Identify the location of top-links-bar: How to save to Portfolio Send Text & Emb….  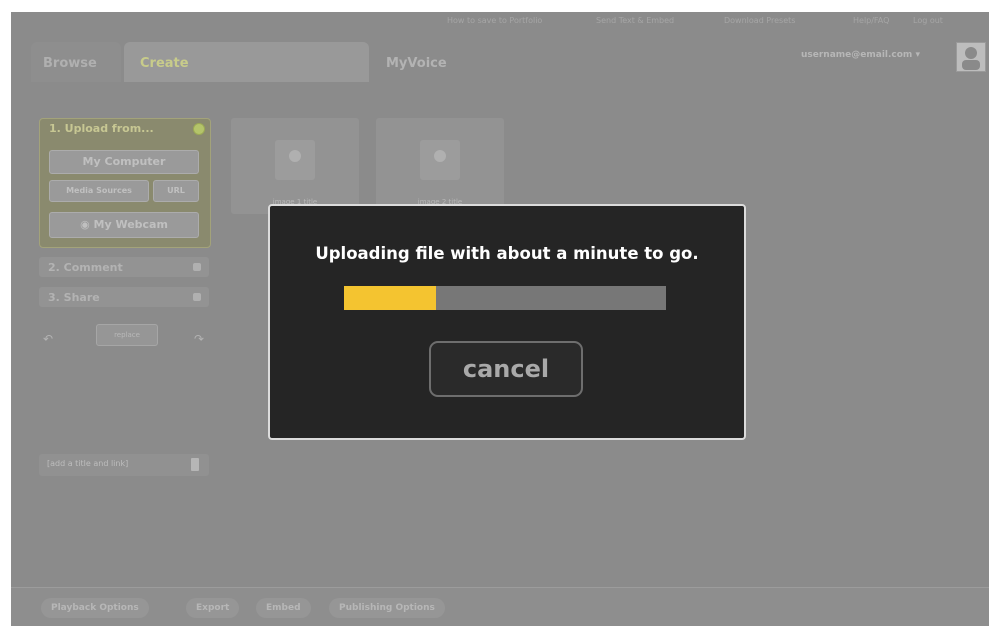
(500, 22).